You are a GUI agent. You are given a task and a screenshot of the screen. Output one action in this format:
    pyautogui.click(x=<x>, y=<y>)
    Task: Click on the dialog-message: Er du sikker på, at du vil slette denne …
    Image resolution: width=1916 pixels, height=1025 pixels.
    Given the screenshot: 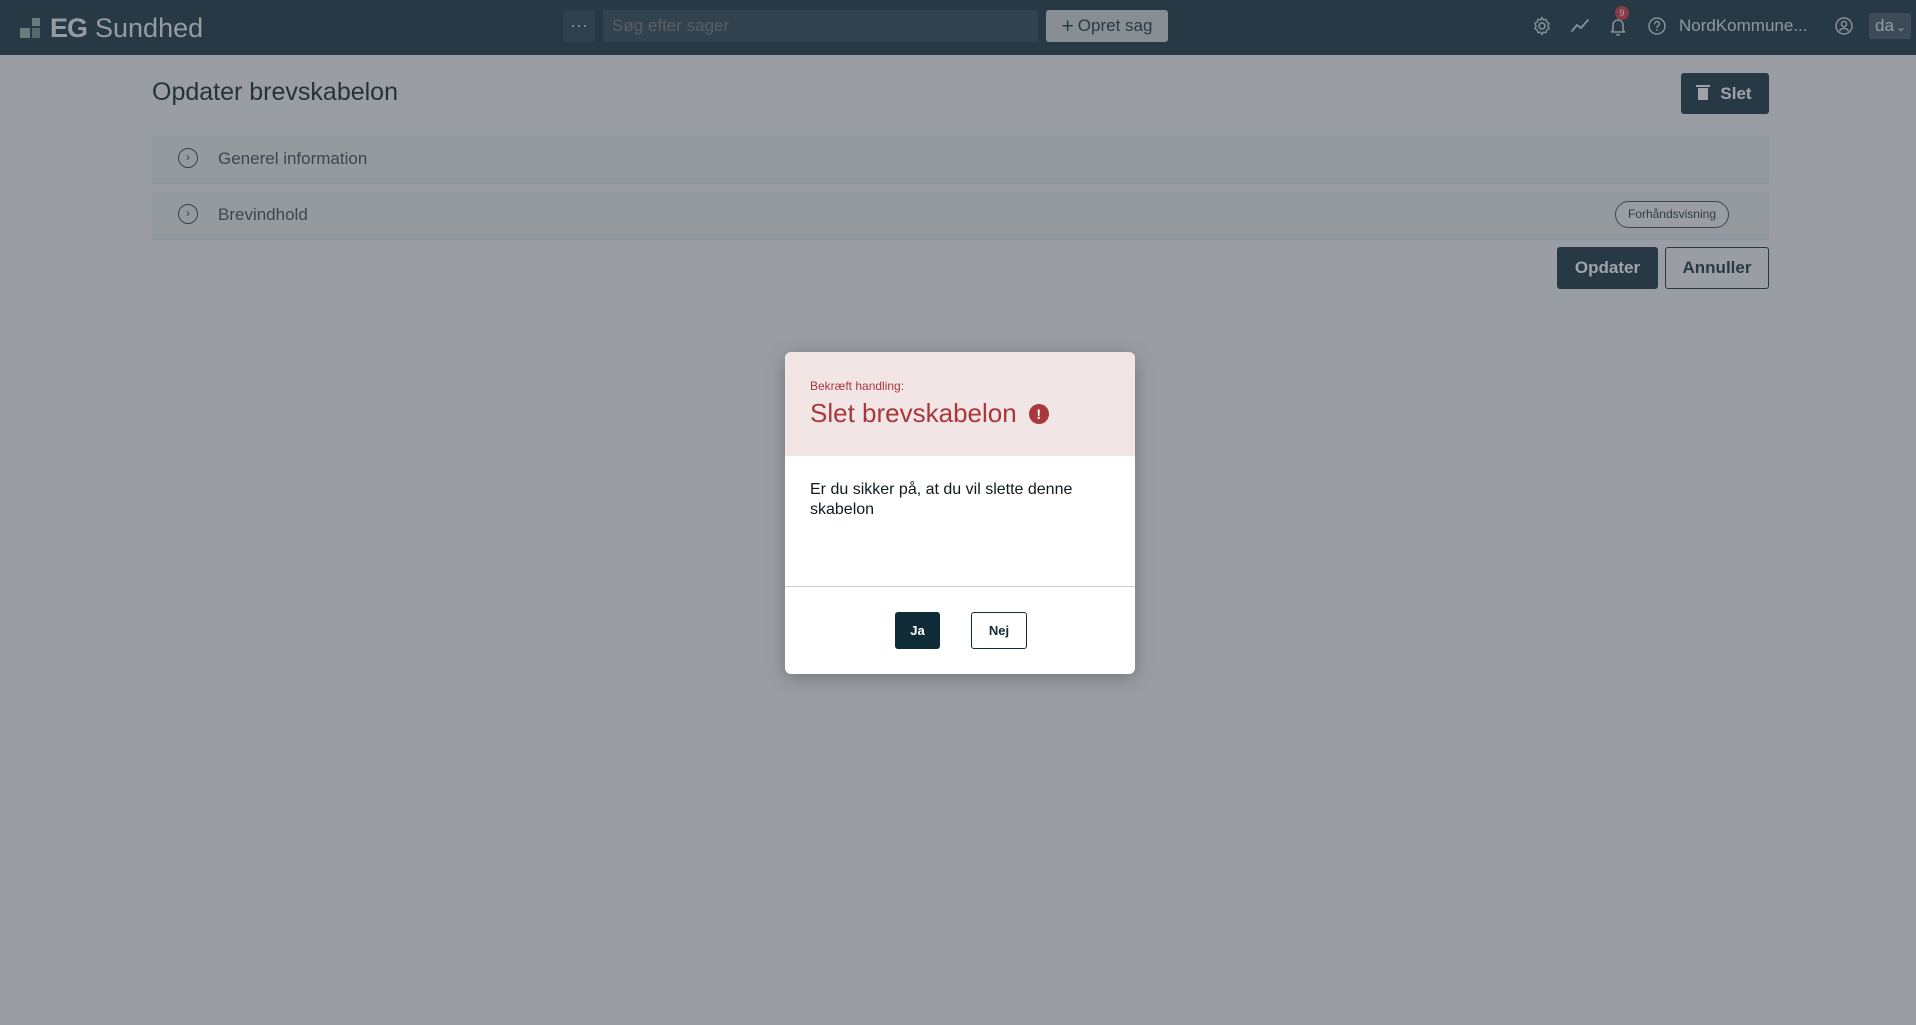 What is the action you would take?
    pyautogui.click(x=941, y=499)
    